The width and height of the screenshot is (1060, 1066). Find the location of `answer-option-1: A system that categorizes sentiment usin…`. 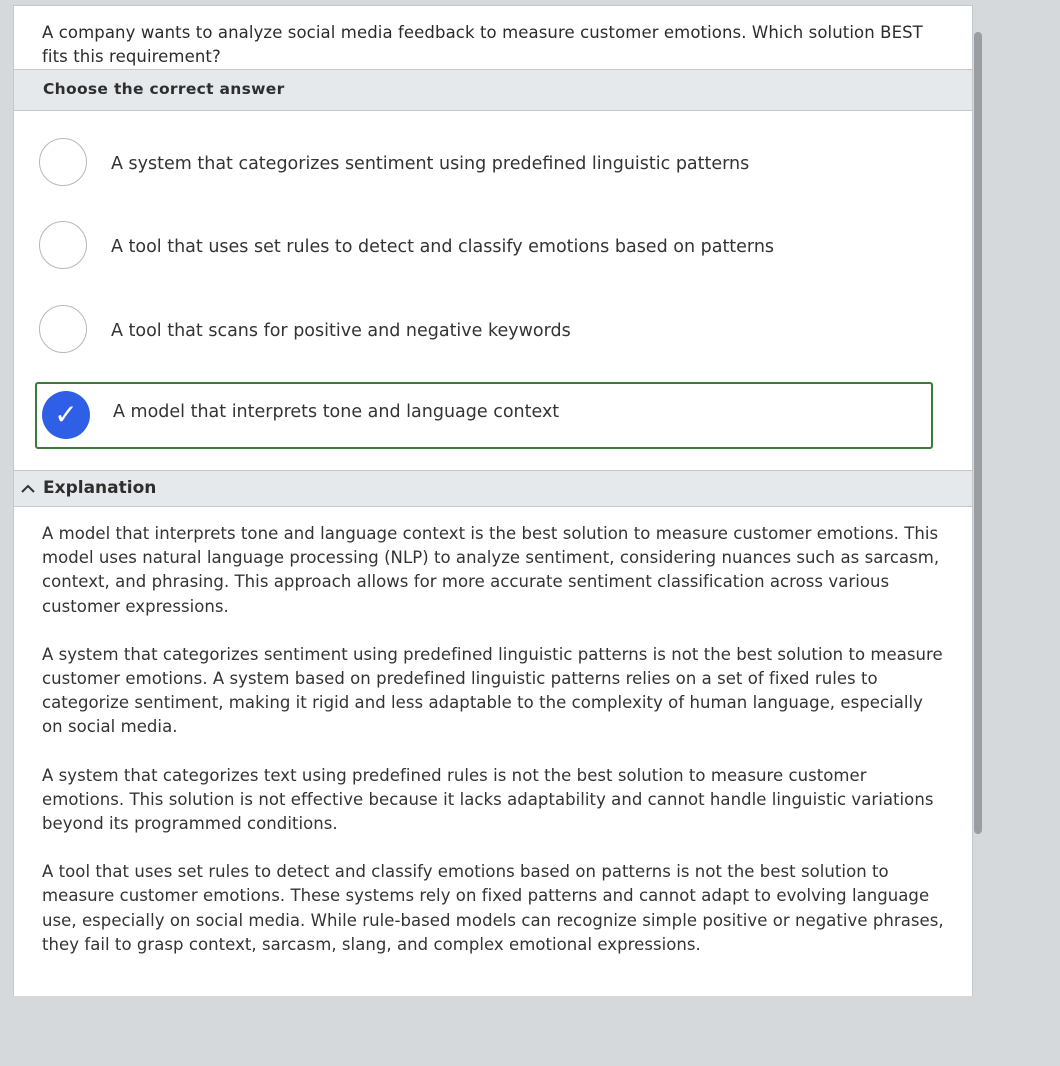

answer-option-1: A system that categorizes sentiment usin… is located at coordinates (489, 160).